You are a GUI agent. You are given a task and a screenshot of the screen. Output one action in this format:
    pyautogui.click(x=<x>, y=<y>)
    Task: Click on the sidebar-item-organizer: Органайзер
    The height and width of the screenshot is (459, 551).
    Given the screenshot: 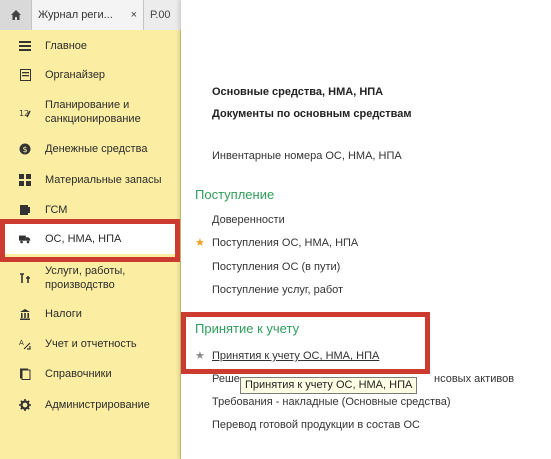 What is the action you would take?
    pyautogui.click(x=90, y=75)
    